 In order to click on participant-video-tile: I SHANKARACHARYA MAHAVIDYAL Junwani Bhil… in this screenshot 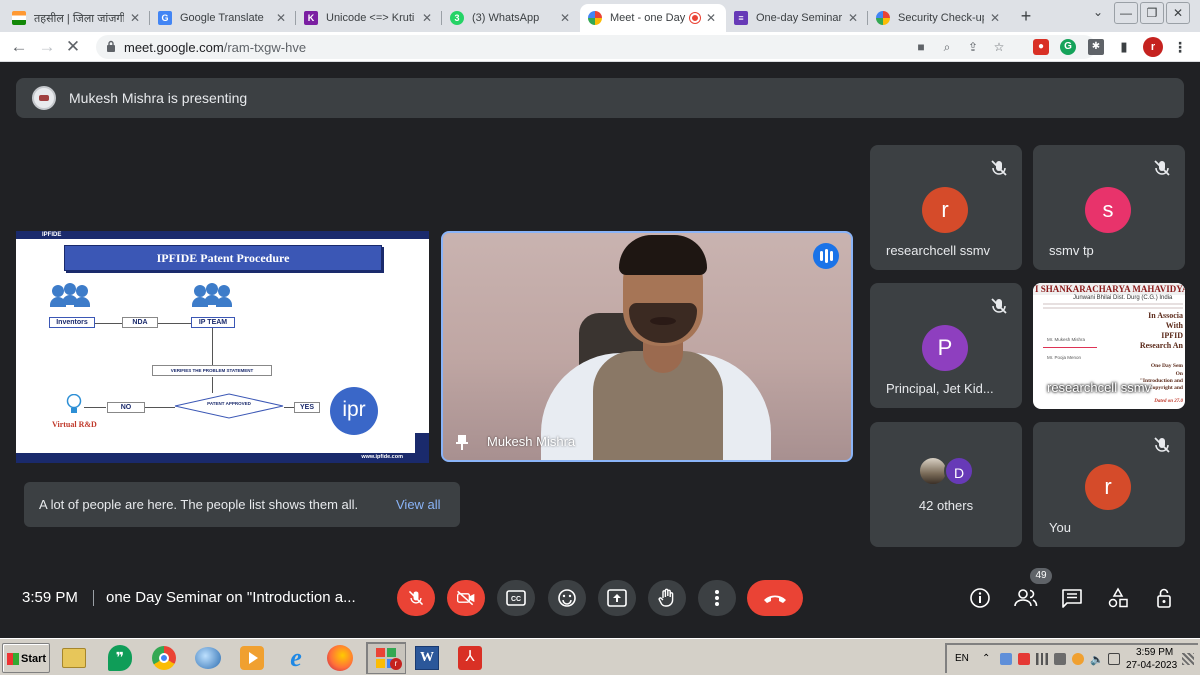, I will do `click(1109, 346)`.